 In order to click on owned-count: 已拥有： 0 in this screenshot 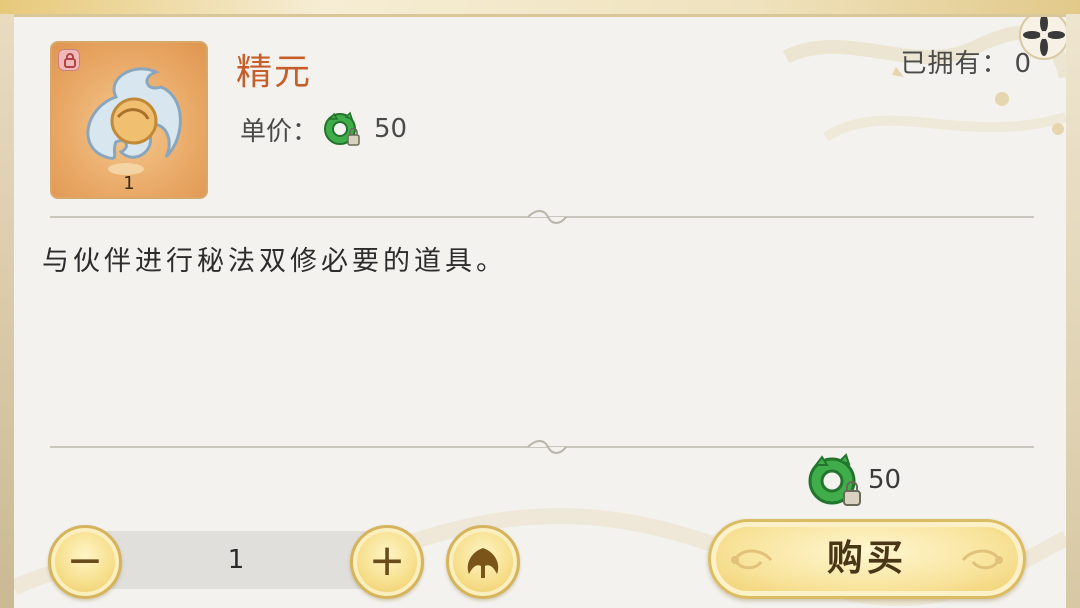, I will do `click(966, 61)`.